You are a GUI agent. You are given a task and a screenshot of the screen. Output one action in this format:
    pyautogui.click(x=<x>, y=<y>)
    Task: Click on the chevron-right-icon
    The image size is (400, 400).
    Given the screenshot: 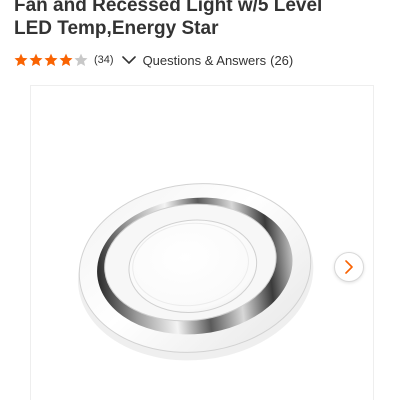 What is the action you would take?
    pyautogui.click(x=349, y=267)
    